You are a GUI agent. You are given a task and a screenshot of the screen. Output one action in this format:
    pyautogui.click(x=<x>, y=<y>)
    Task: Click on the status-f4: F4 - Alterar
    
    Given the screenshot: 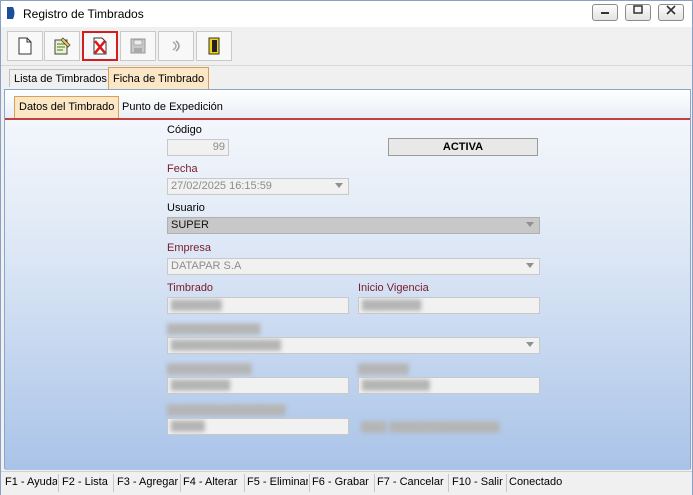 What is the action you would take?
    pyautogui.click(x=210, y=482)
    